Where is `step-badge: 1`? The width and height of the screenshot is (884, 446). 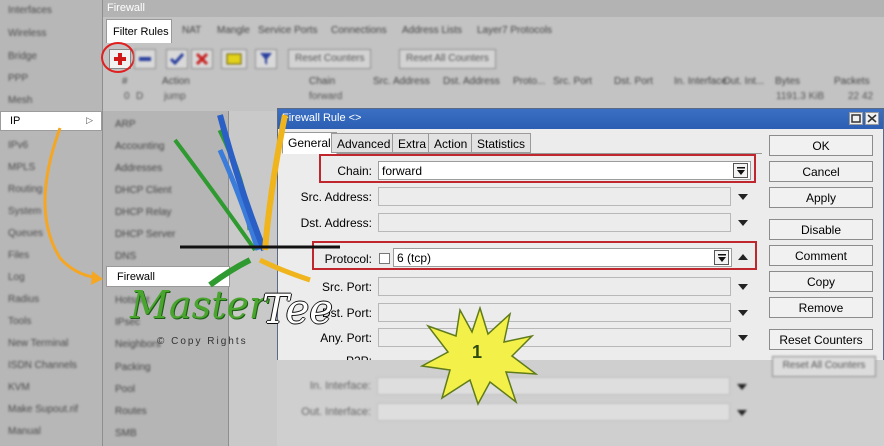 step-badge: 1 is located at coordinates (479, 355).